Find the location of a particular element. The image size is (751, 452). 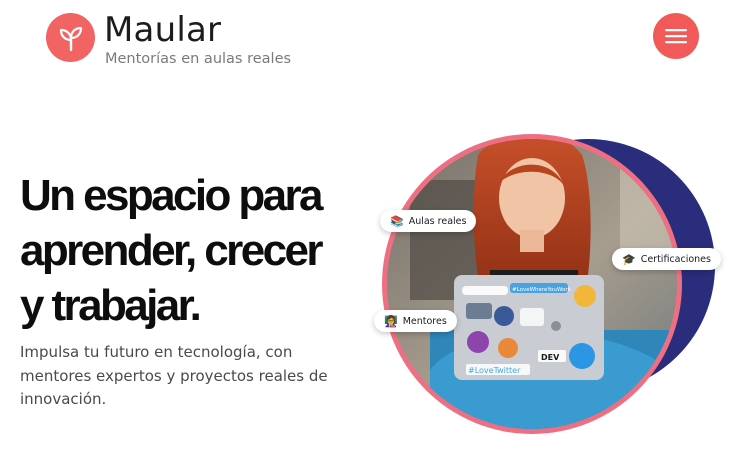

hero-description-line: Impulsa tu futuro en tecnología, con is located at coordinates (156, 352).